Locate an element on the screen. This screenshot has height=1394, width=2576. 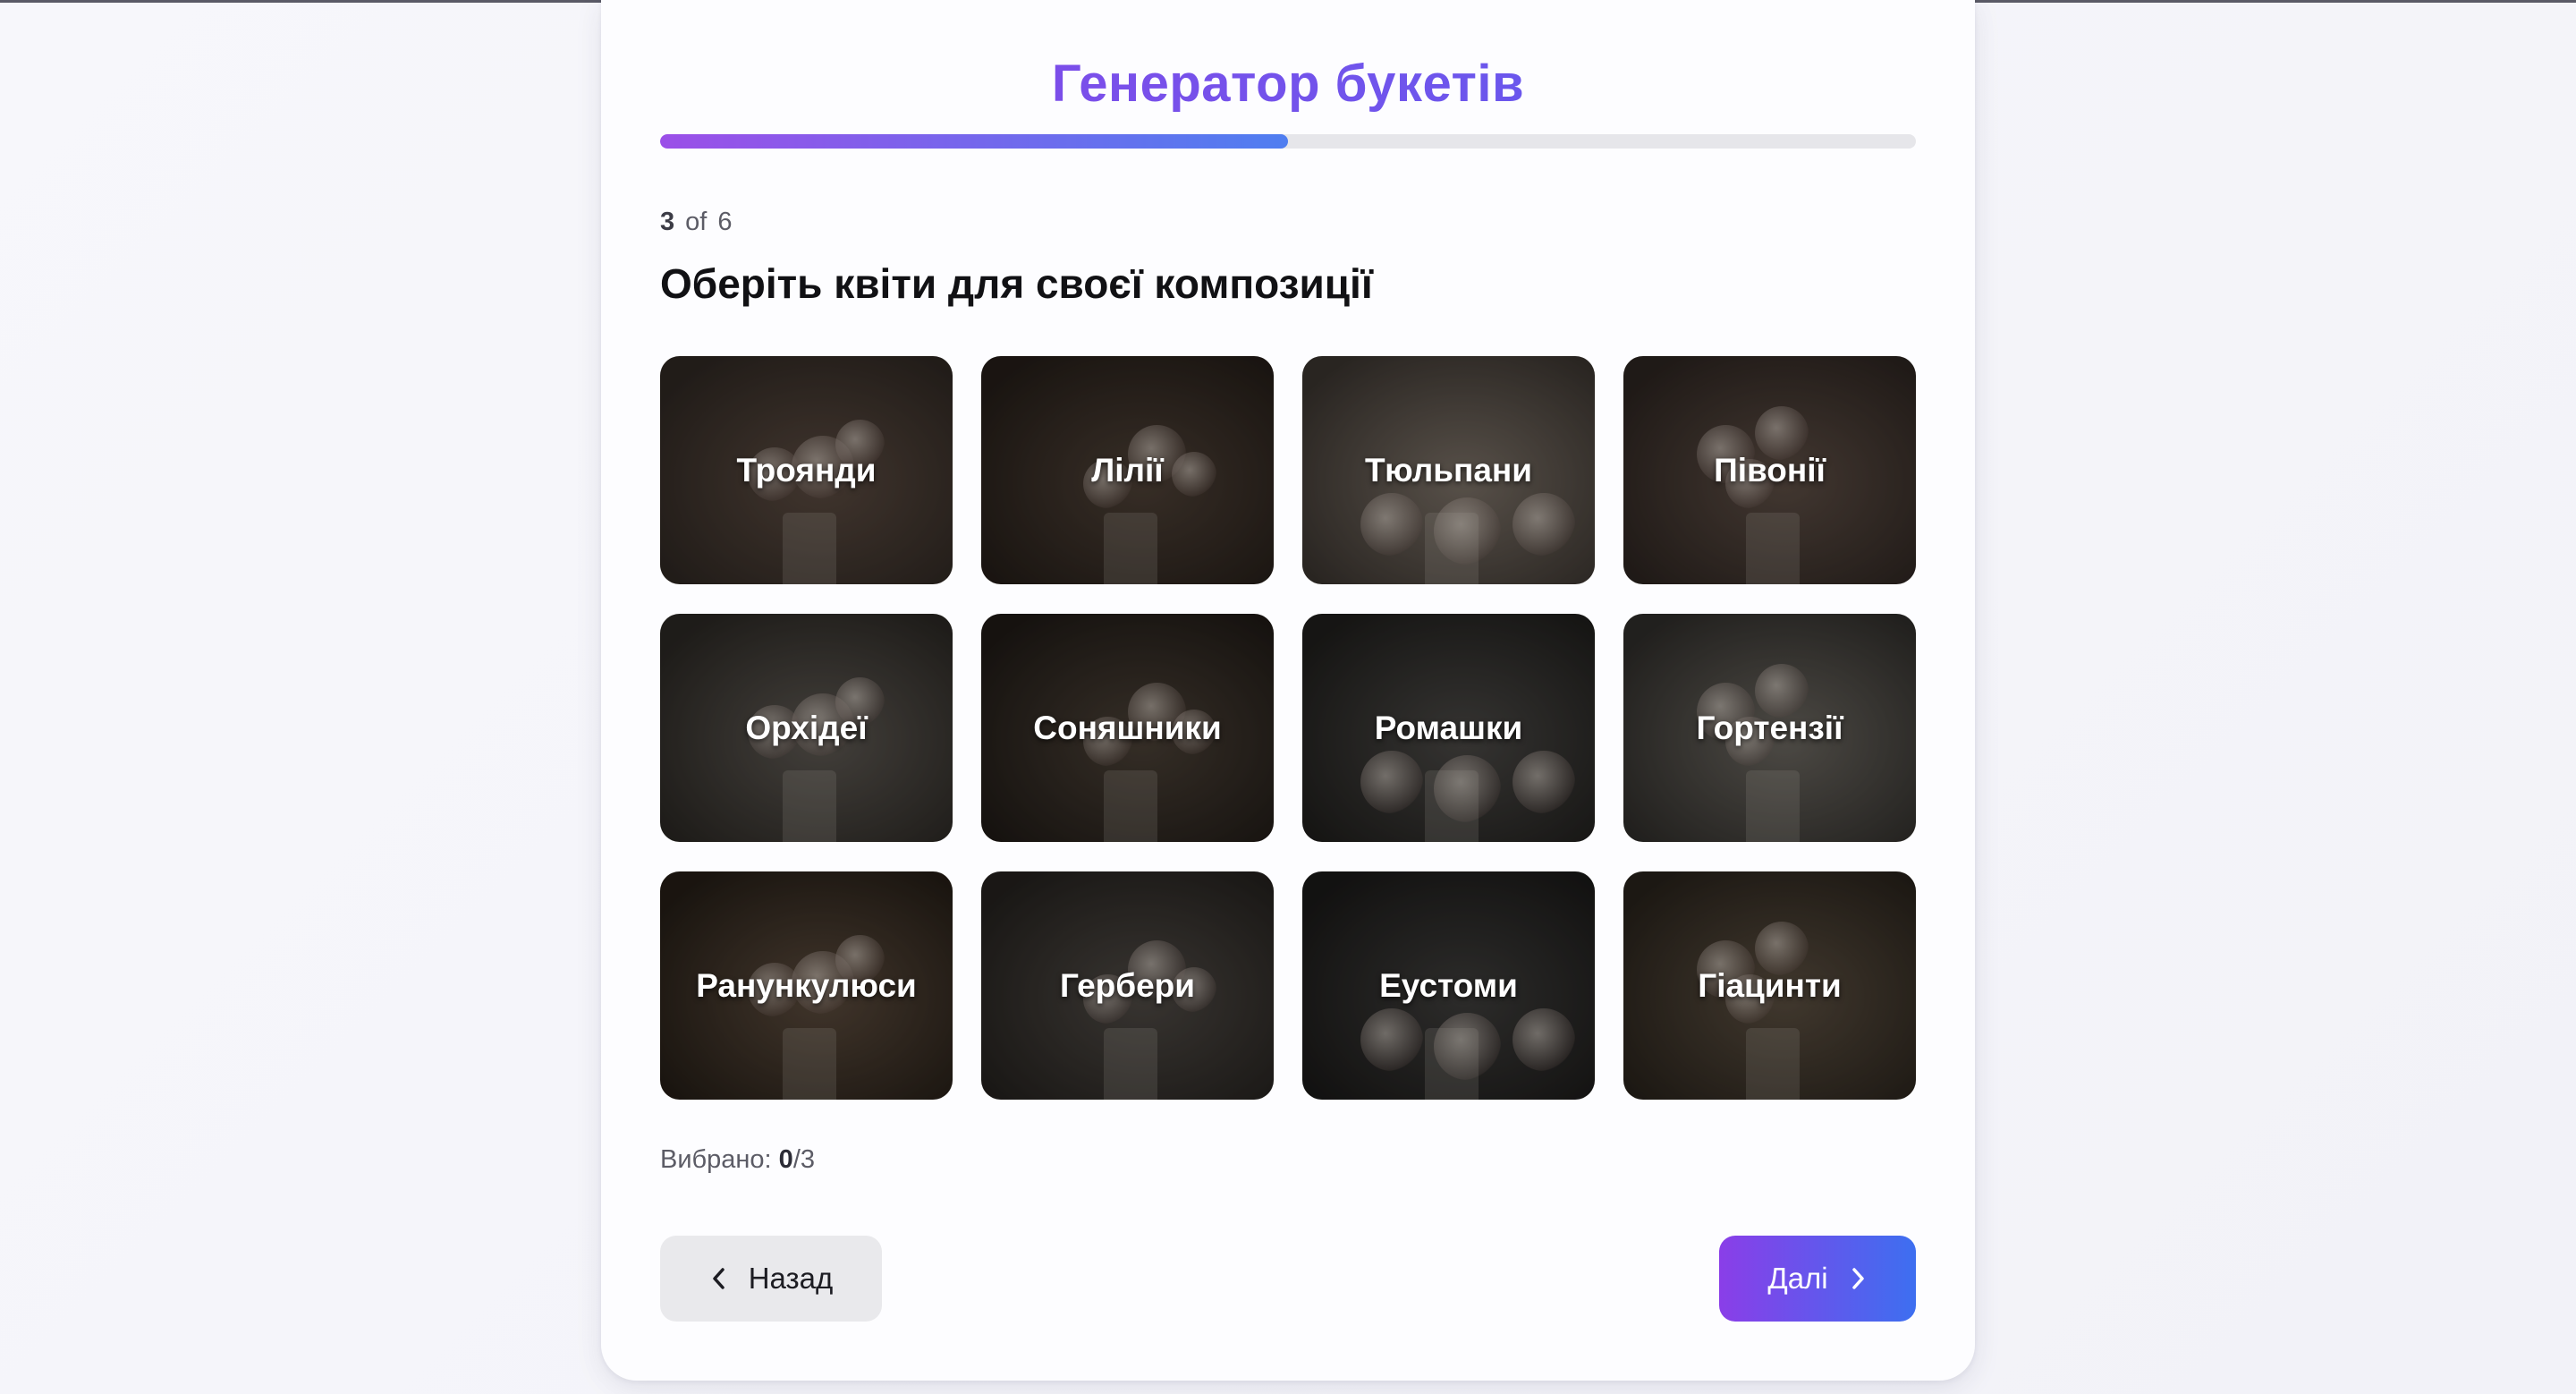
selection-max: /3 is located at coordinates (803, 1159).